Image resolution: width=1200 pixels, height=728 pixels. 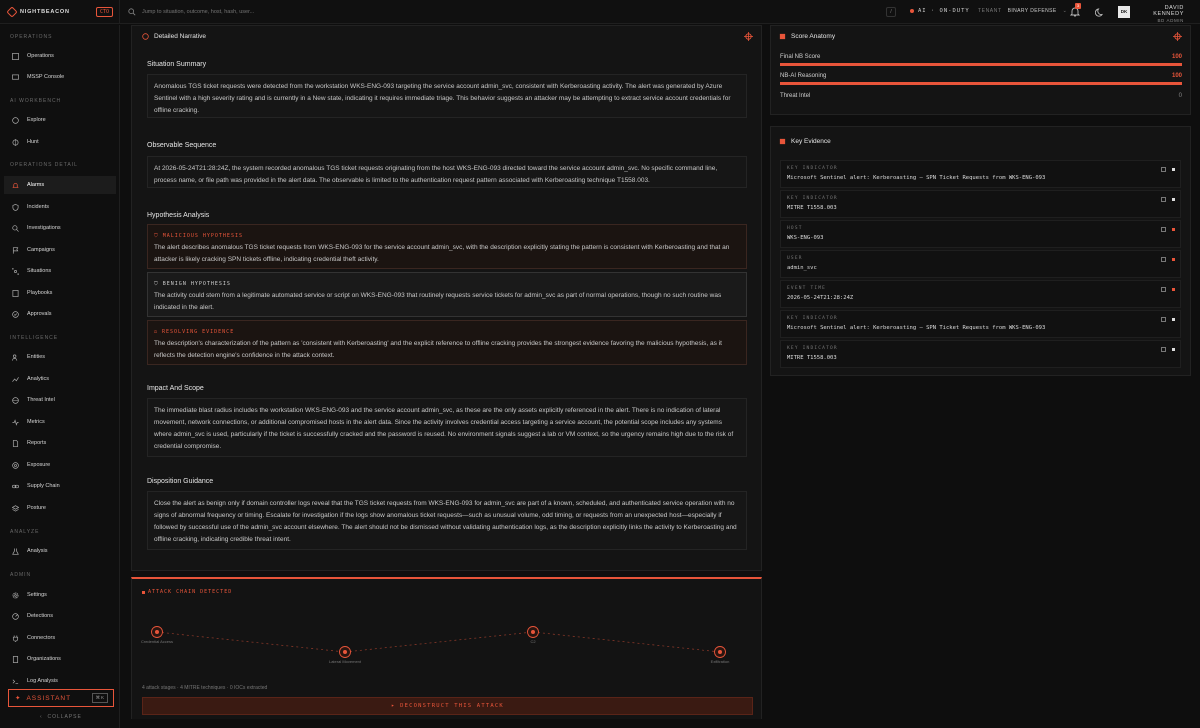 I want to click on sidebar-item-hunt: Hunt, so click(x=60, y=142).